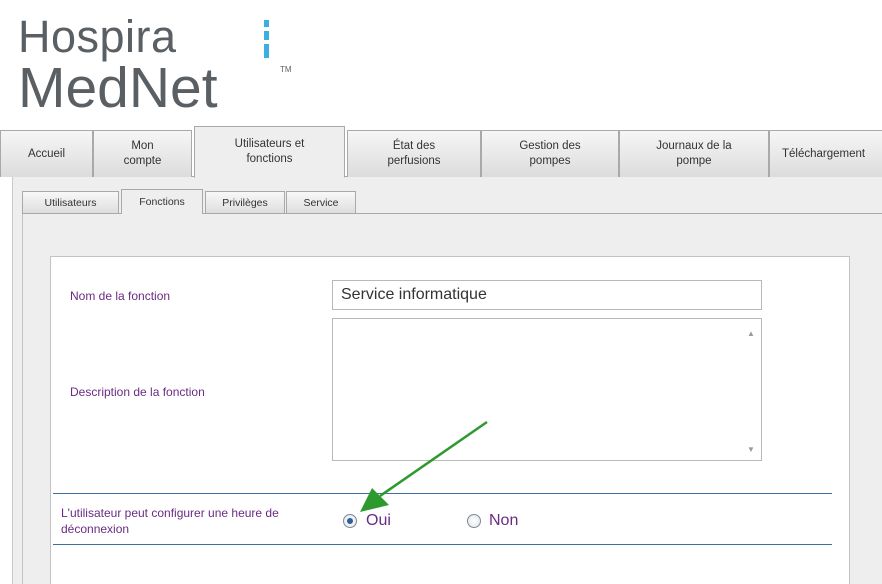 The width and height of the screenshot is (882, 584). Describe the element at coordinates (120, 296) in the screenshot. I see `role-name-label: Nom de la fonction` at that location.